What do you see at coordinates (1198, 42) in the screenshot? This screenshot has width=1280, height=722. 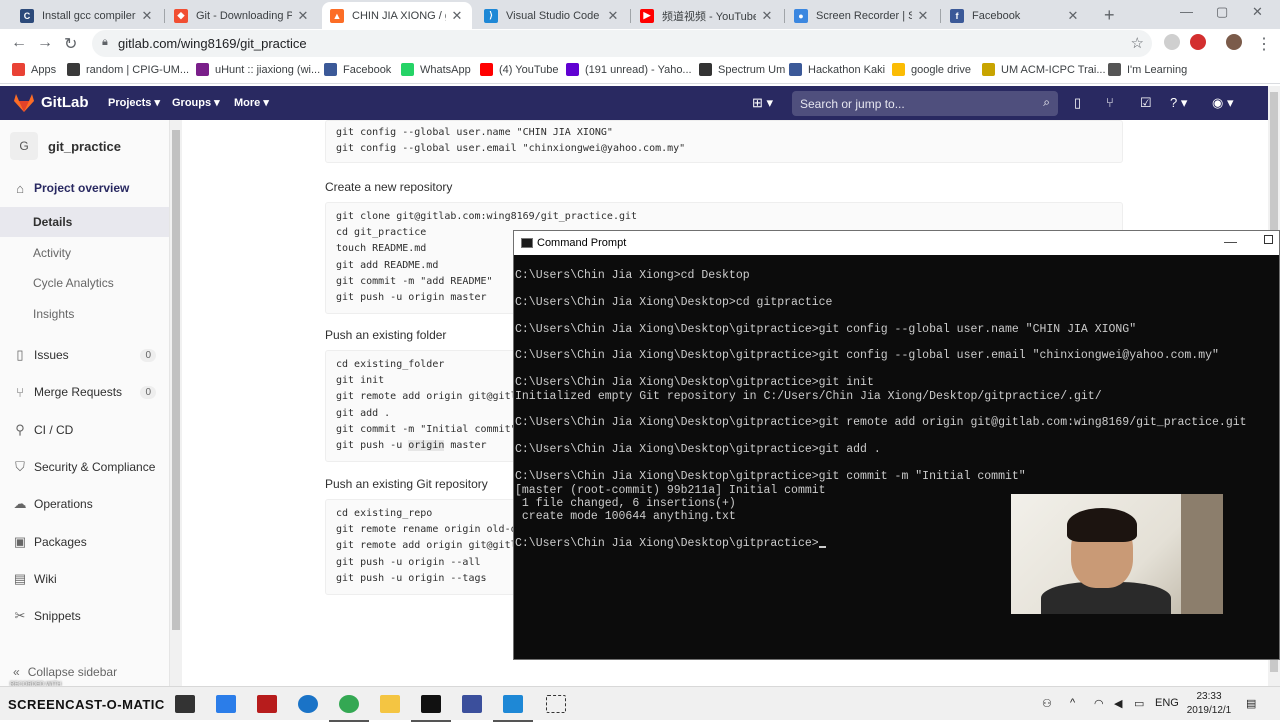 I see `extension-yab-icon` at bounding box center [1198, 42].